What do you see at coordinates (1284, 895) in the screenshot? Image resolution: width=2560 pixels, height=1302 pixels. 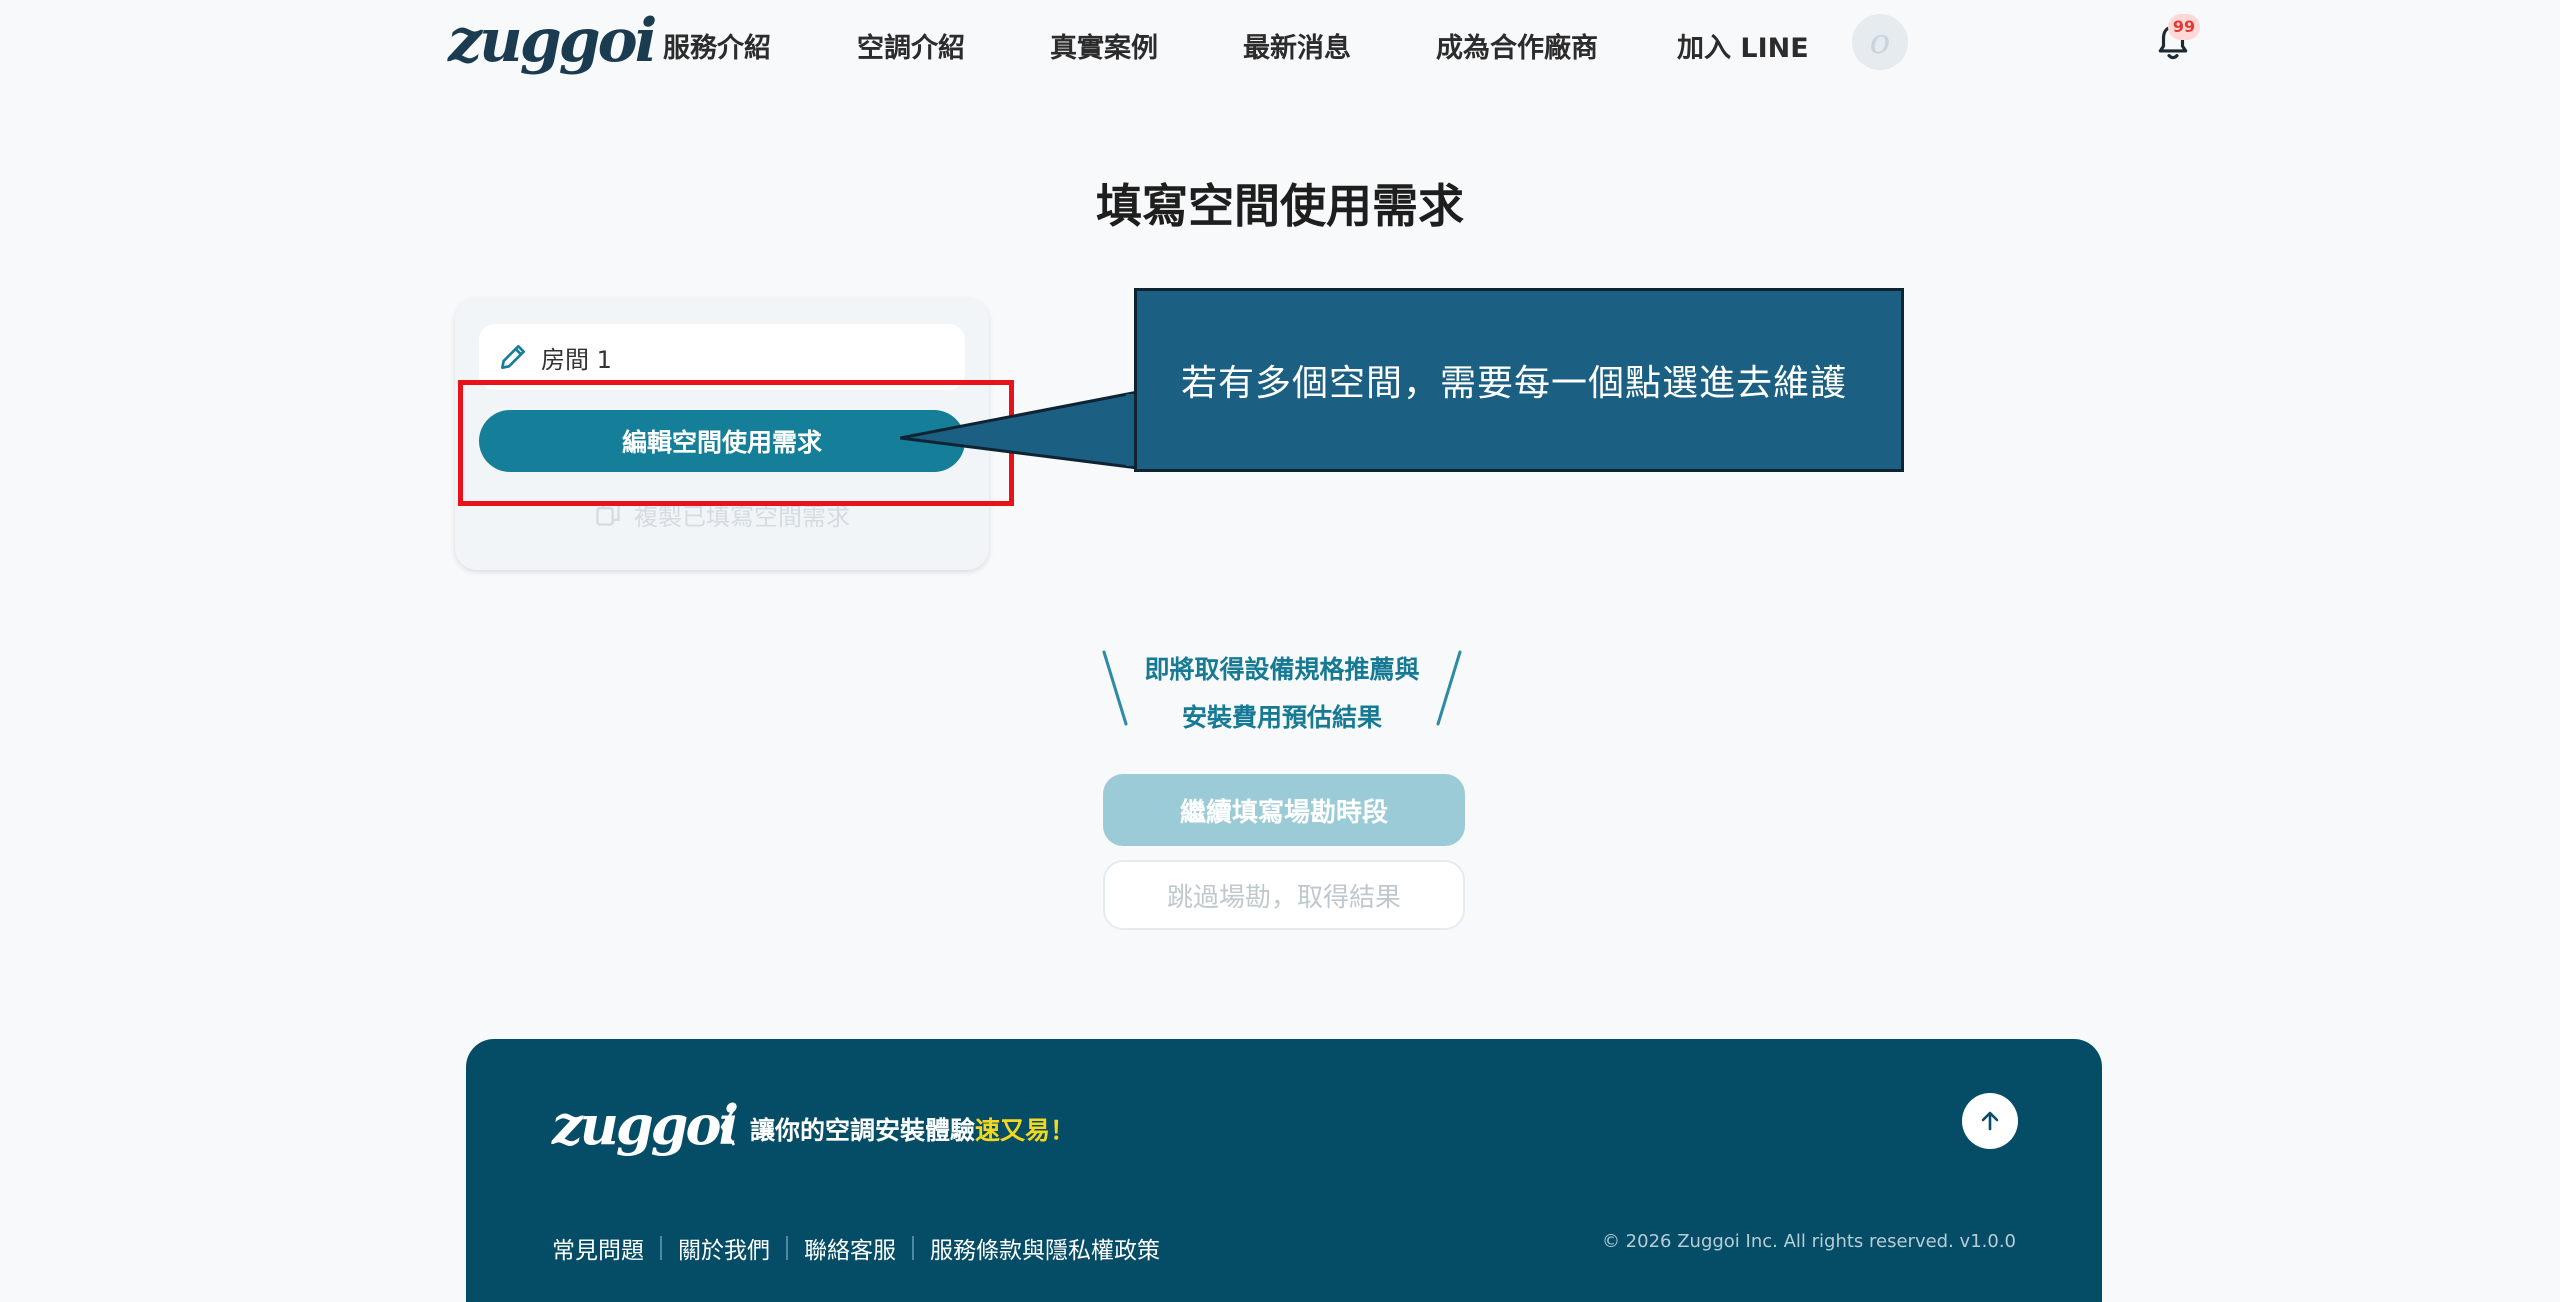 I see `skip-survey-button: 跳過場勘，取得結果` at bounding box center [1284, 895].